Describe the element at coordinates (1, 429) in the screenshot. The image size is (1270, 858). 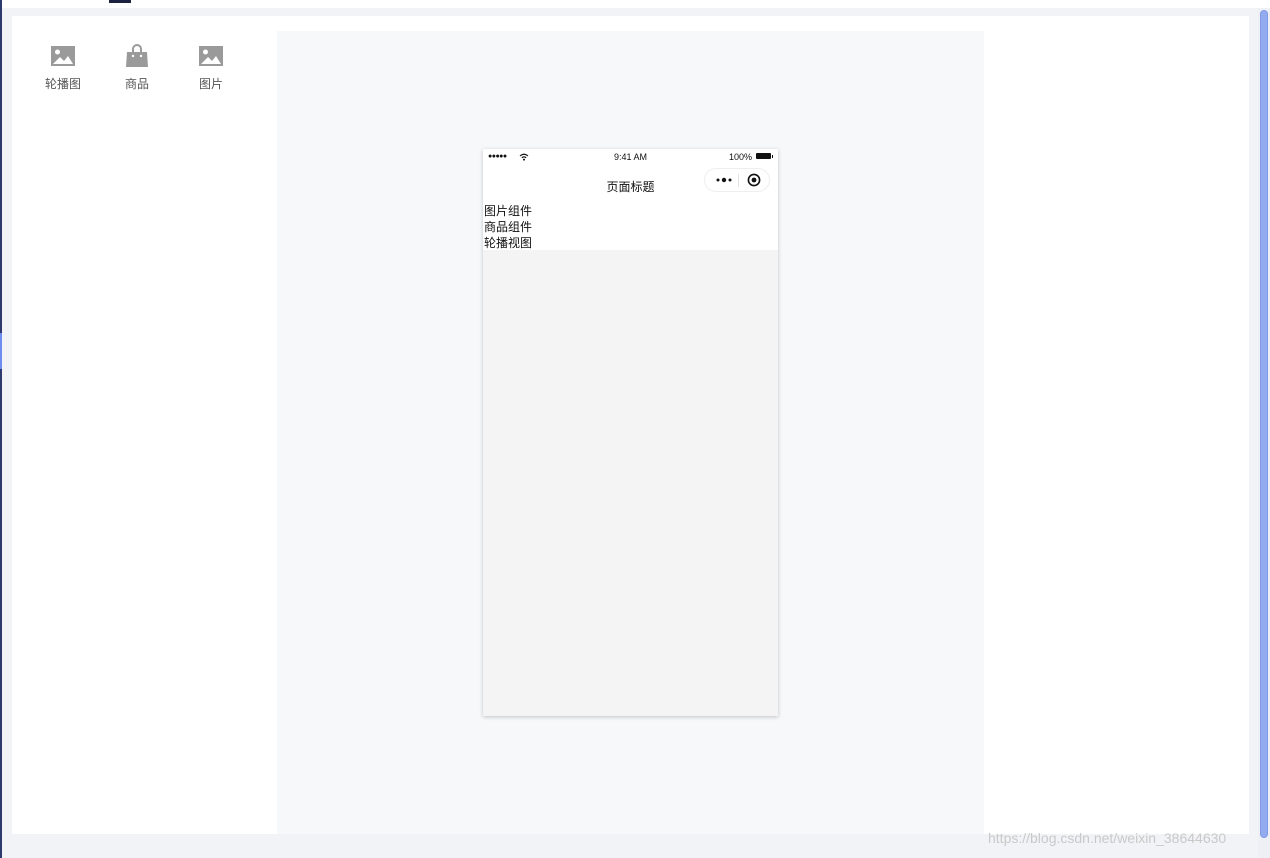
I see `left-window-edge` at that location.